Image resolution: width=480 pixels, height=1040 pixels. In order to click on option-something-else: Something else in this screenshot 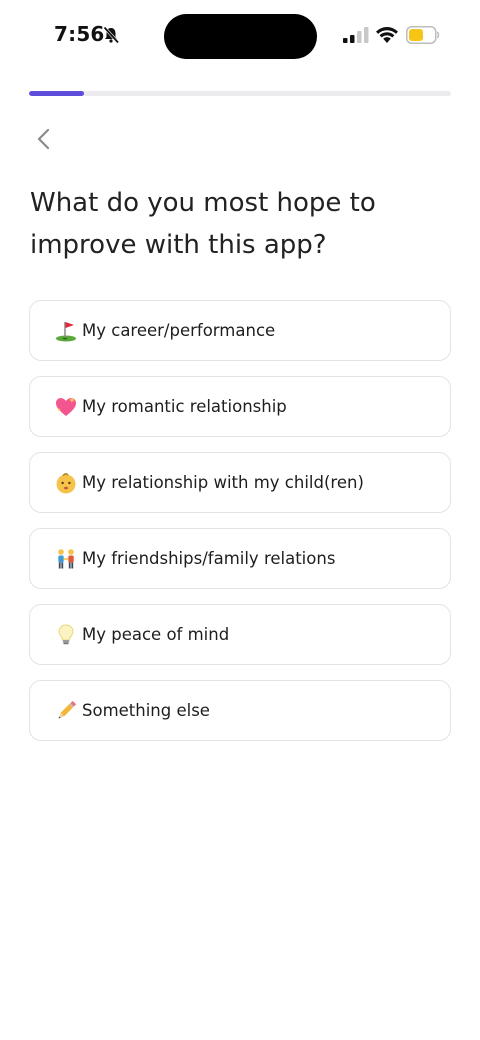, I will do `click(240, 710)`.